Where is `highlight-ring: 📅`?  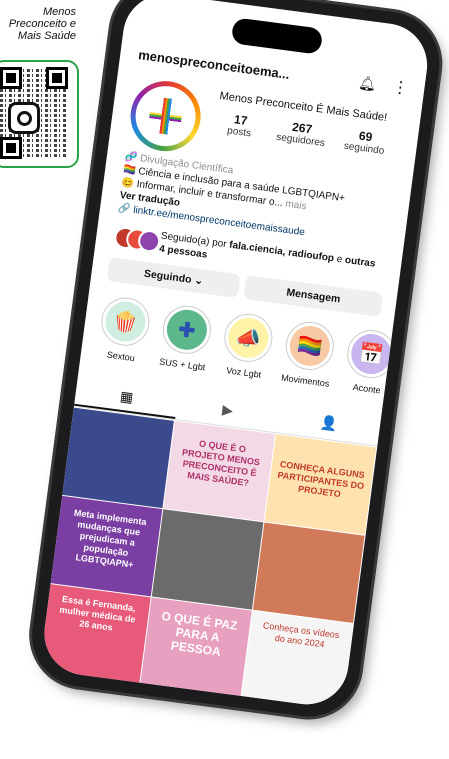 highlight-ring: 📅 is located at coordinates (371, 354).